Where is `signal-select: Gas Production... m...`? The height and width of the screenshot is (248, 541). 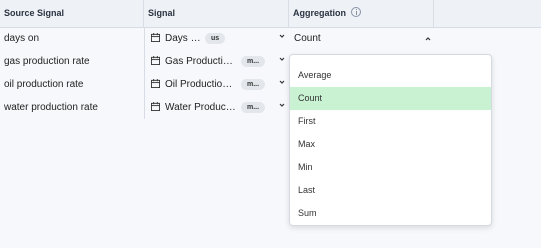 signal-select: Gas Production... m... is located at coordinates (217, 61).